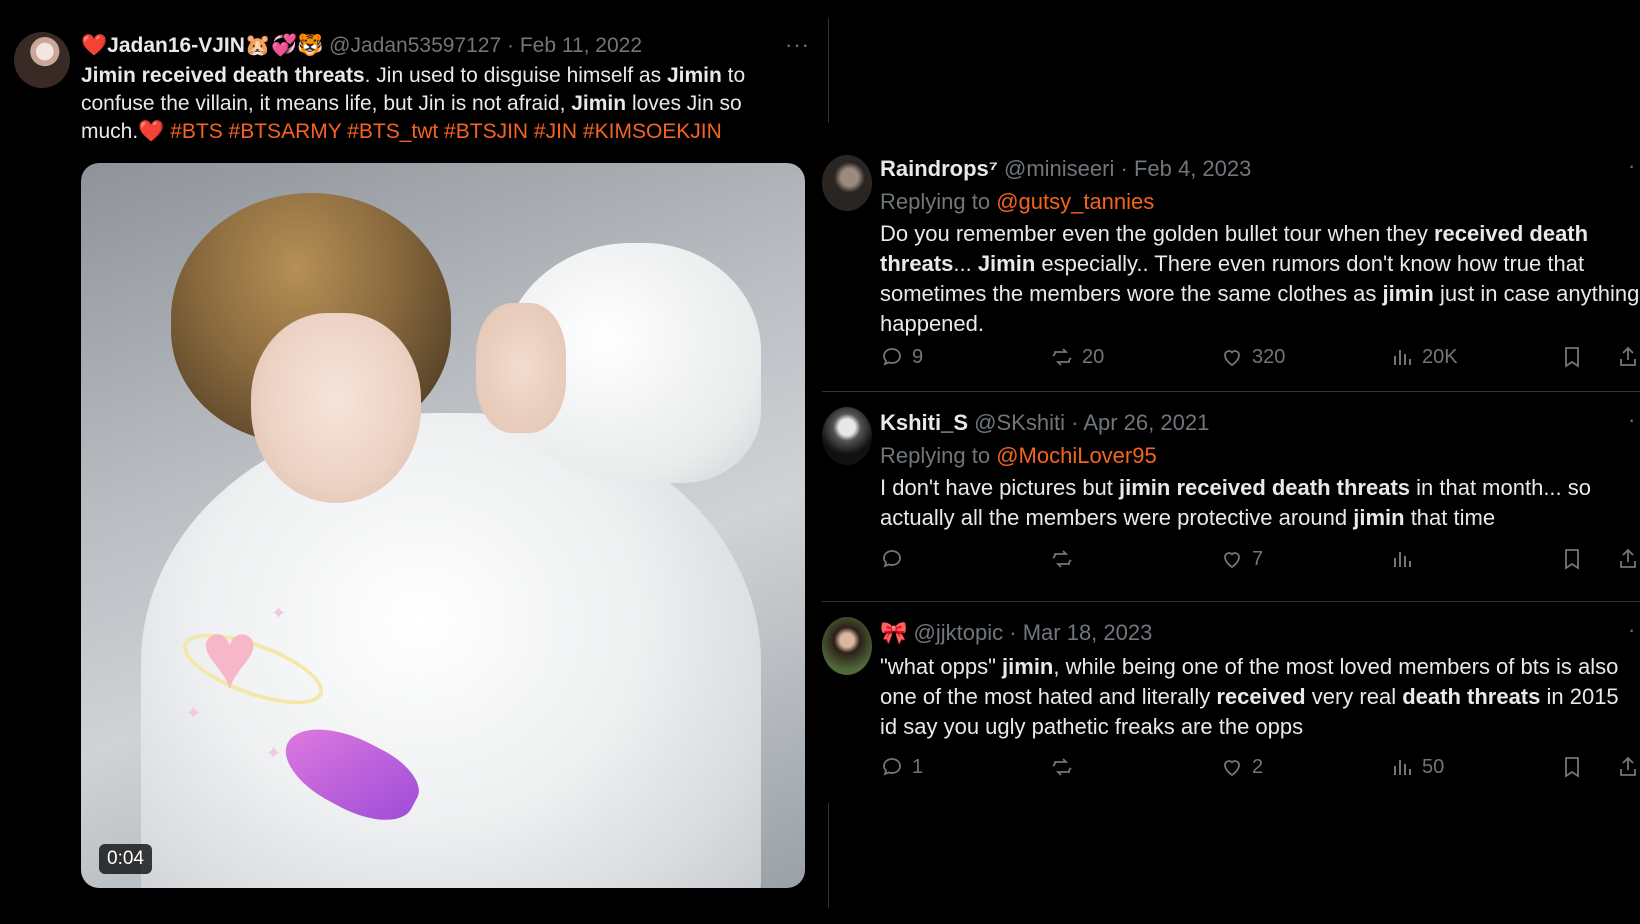 The height and width of the screenshot is (924, 1640). What do you see at coordinates (1241, 767) in the screenshot?
I see `like-button: 2` at bounding box center [1241, 767].